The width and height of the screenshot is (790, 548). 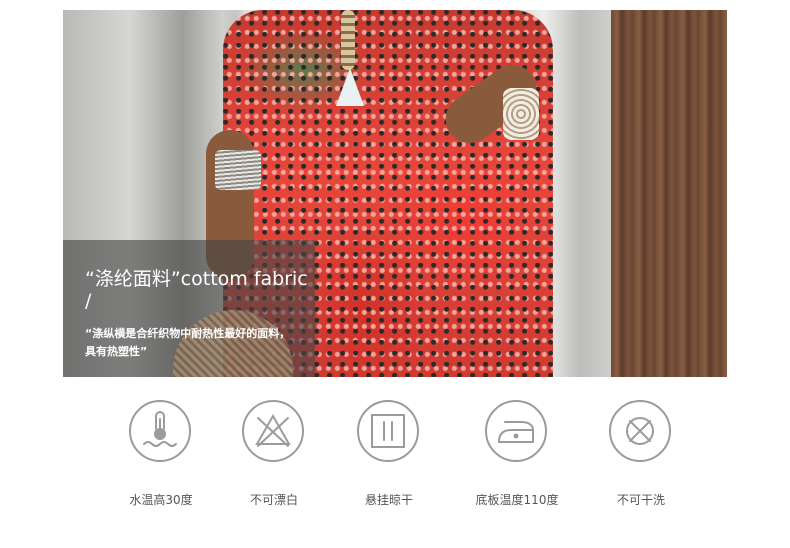 I want to click on no-tumble-dry-icon, so click(x=640, y=431).